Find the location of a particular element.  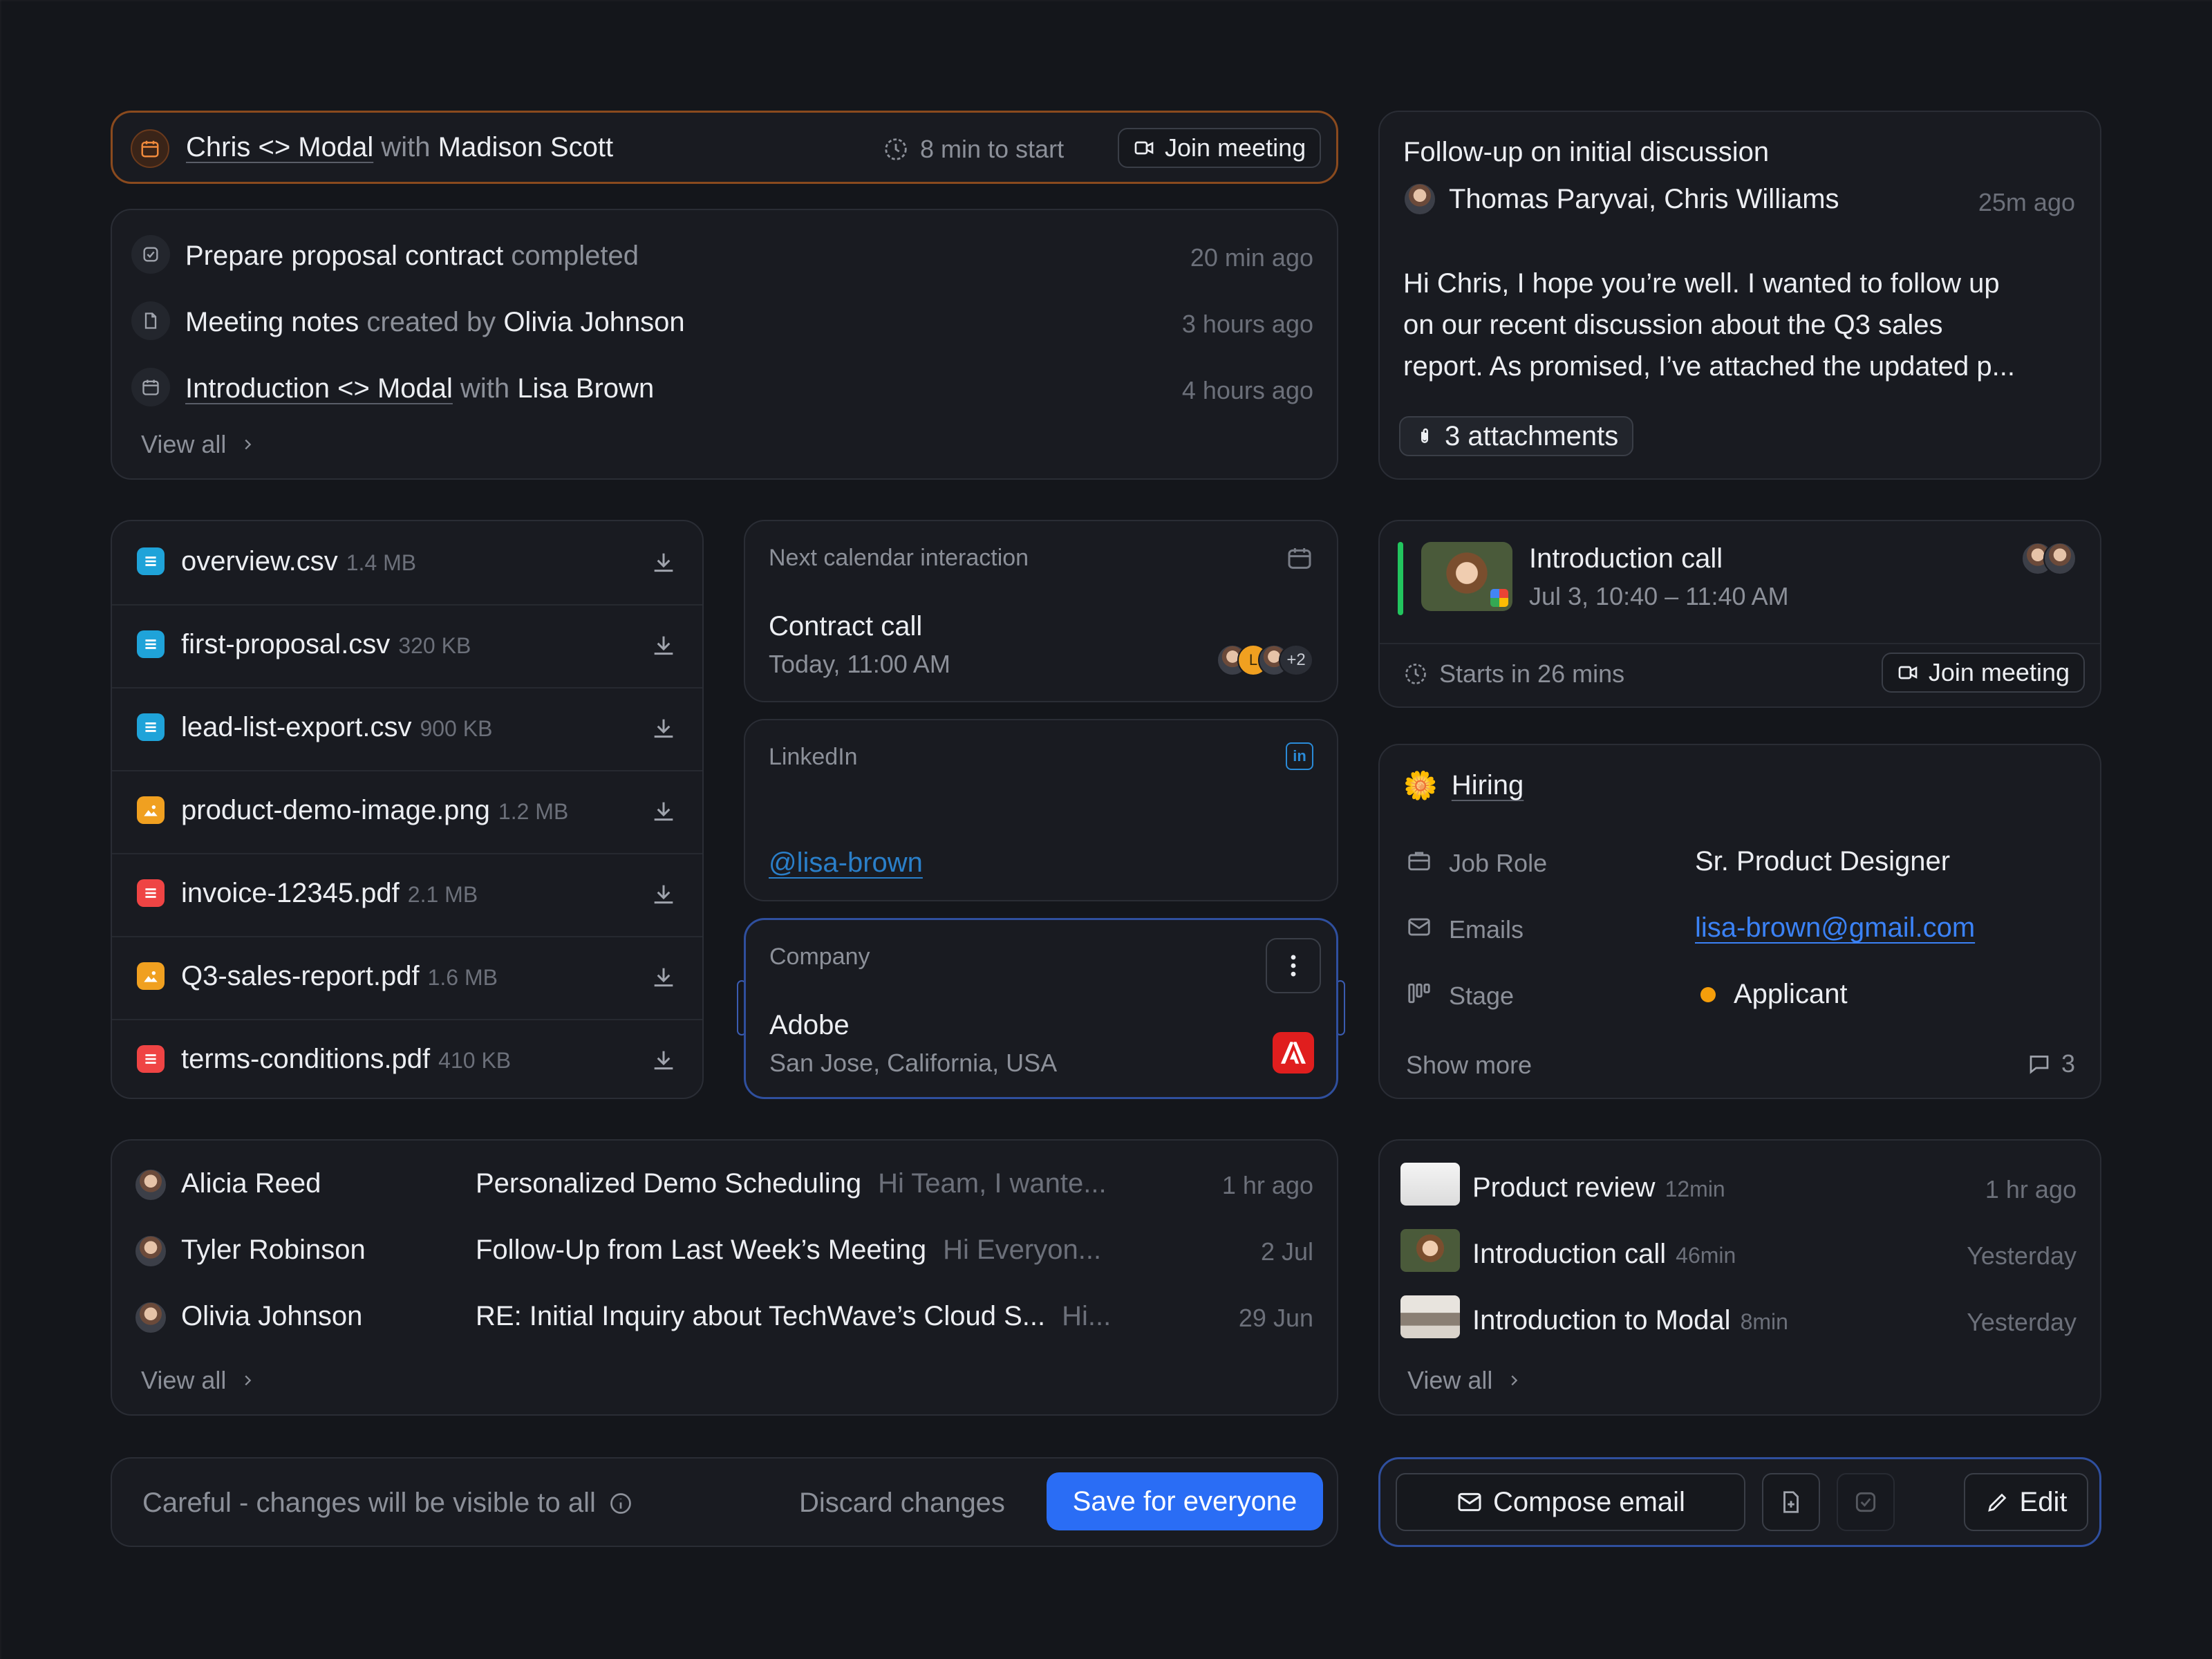

attachments-chip: 3 attachments is located at coordinates (1516, 436).